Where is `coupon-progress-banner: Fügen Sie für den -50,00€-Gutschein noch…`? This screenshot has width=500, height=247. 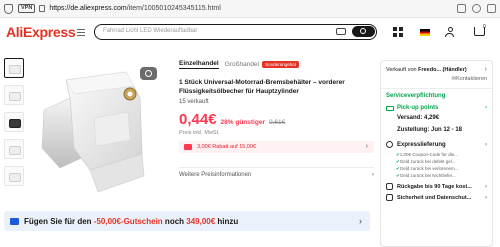
coupon-progress-banner: Fügen Sie für den -50,00€-Gutschein noch… is located at coordinates (187, 221).